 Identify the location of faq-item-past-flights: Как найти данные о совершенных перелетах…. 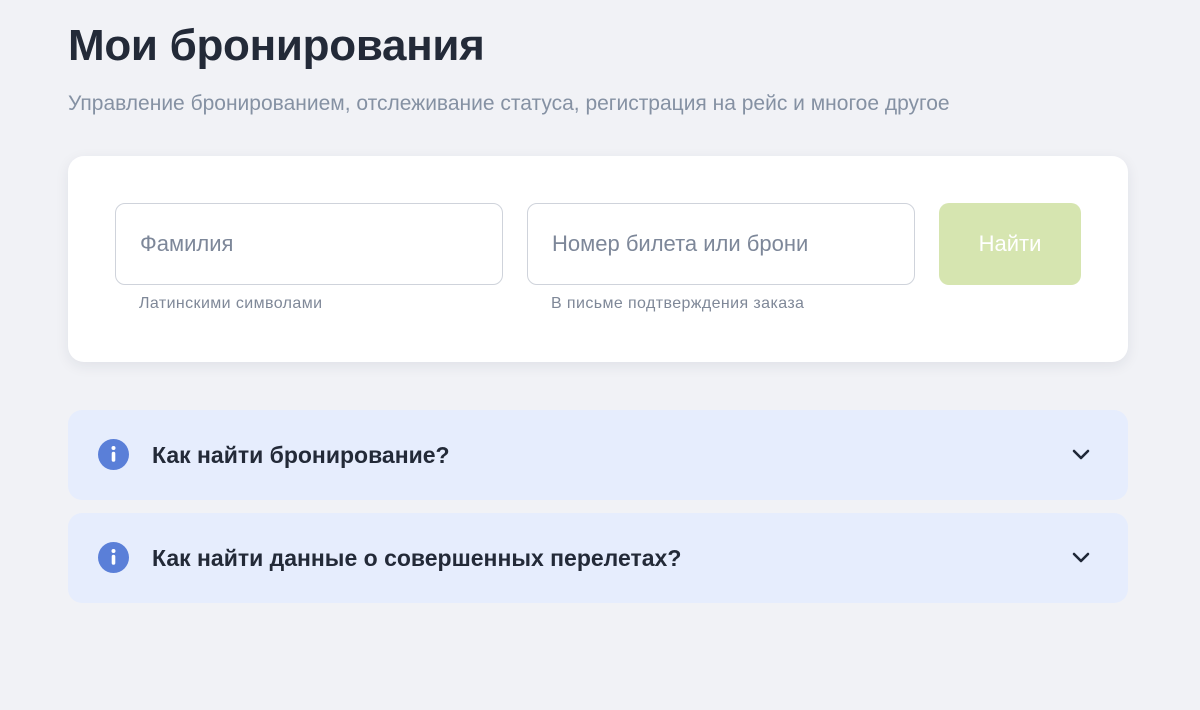
(598, 558).